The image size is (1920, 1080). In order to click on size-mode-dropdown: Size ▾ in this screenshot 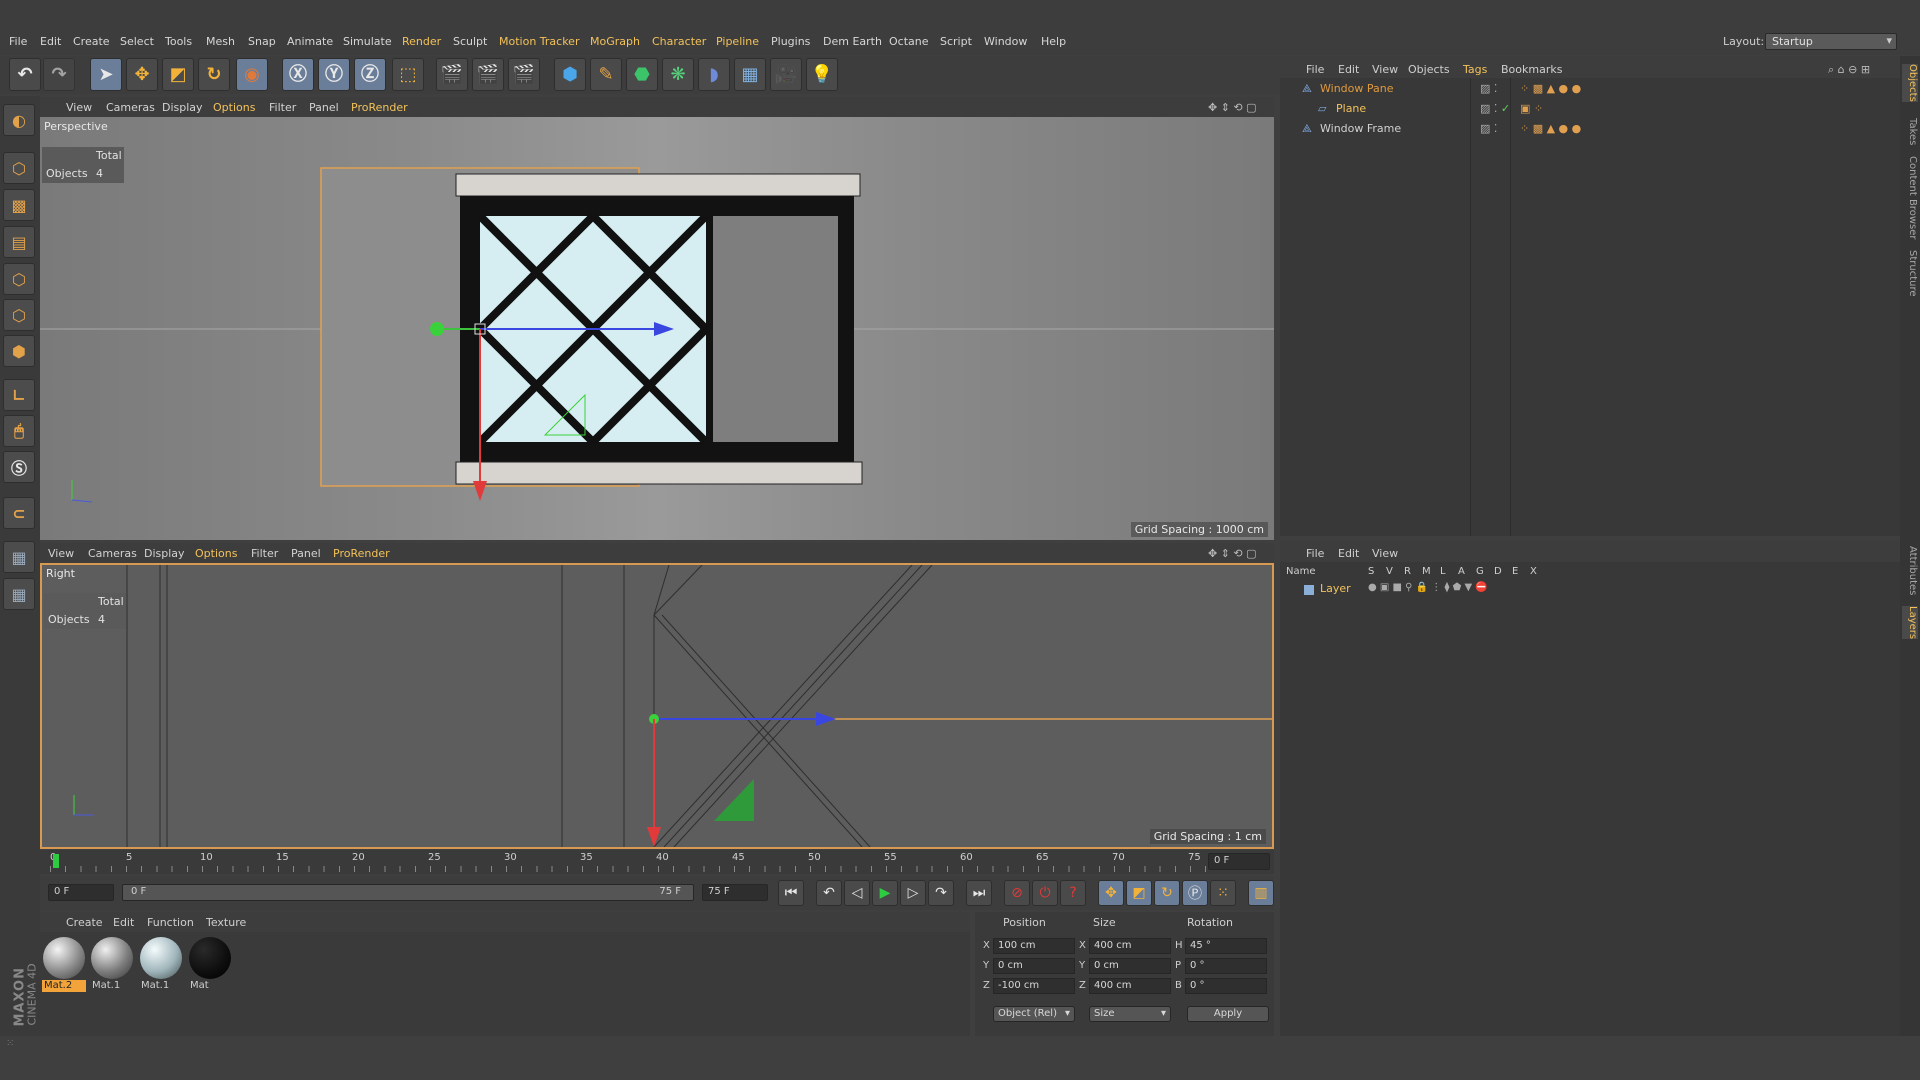, I will do `click(1130, 1014)`.